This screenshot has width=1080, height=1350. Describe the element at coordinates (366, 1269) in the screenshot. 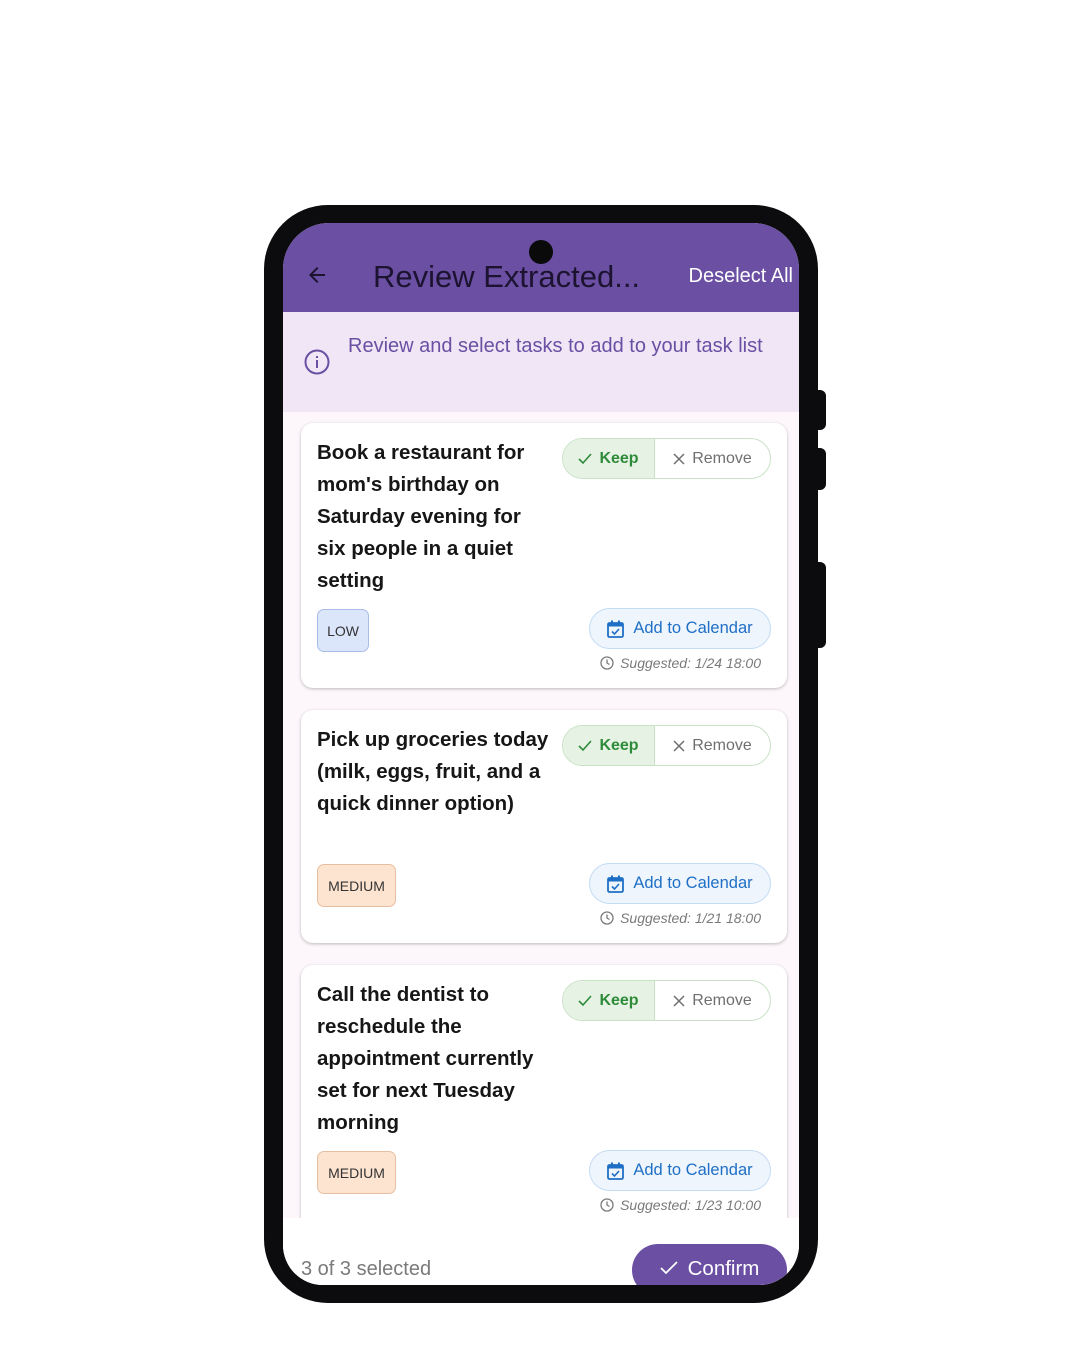

I see `selected-count: 3 of 3 selected` at that location.